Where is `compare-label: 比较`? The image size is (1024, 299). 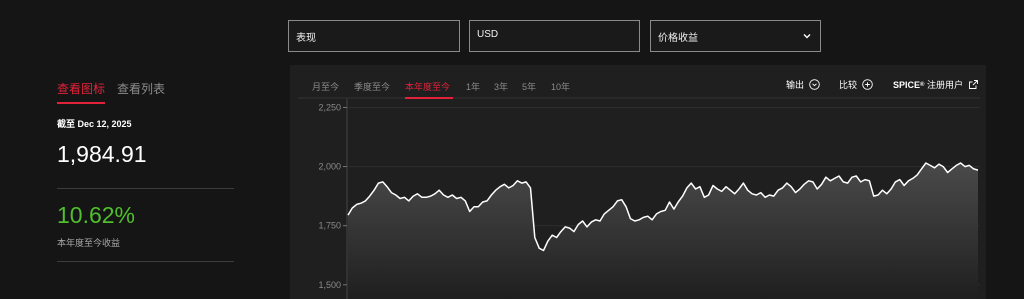 compare-label: 比较 is located at coordinates (848, 85).